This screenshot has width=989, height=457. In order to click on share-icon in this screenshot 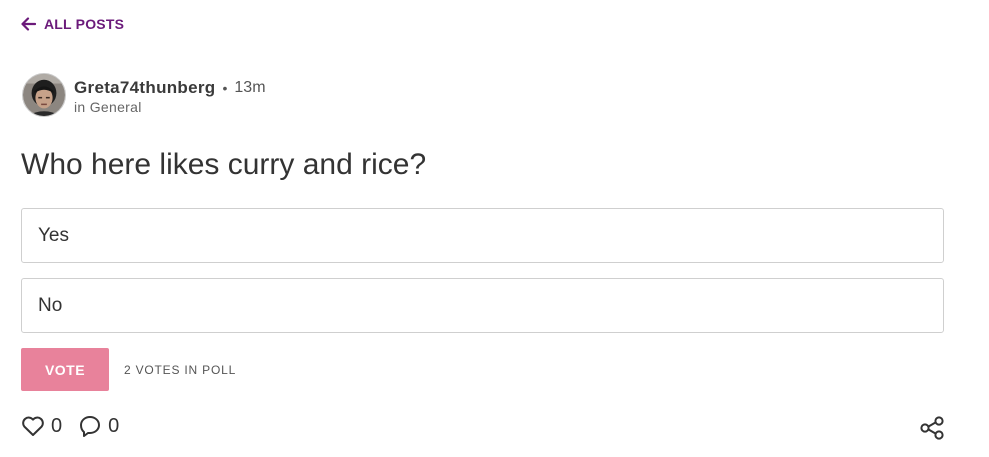, I will do `click(932, 428)`.